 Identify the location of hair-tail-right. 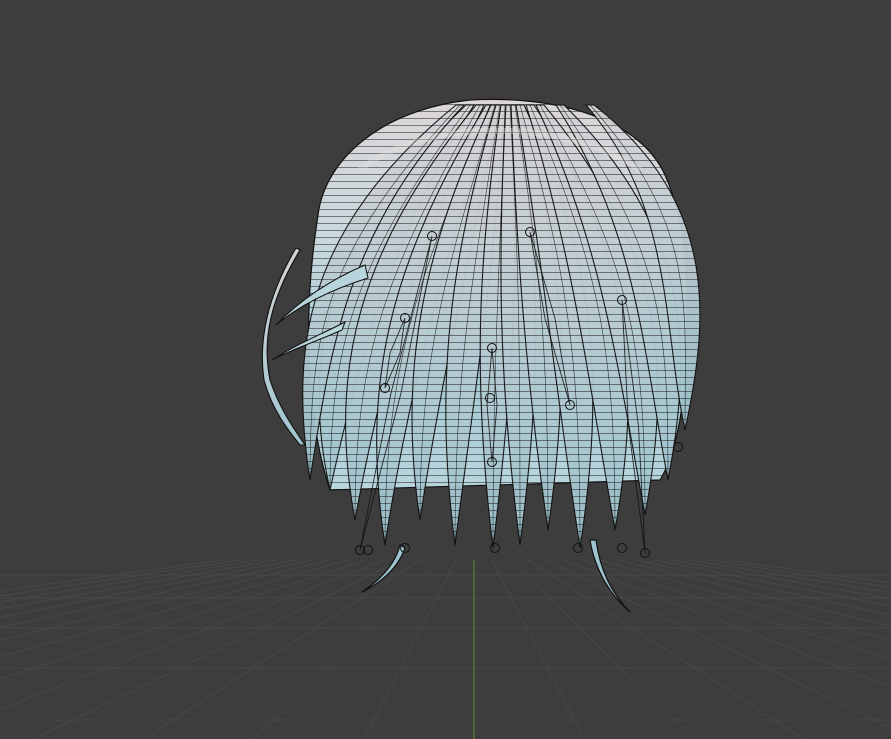
(610, 576).